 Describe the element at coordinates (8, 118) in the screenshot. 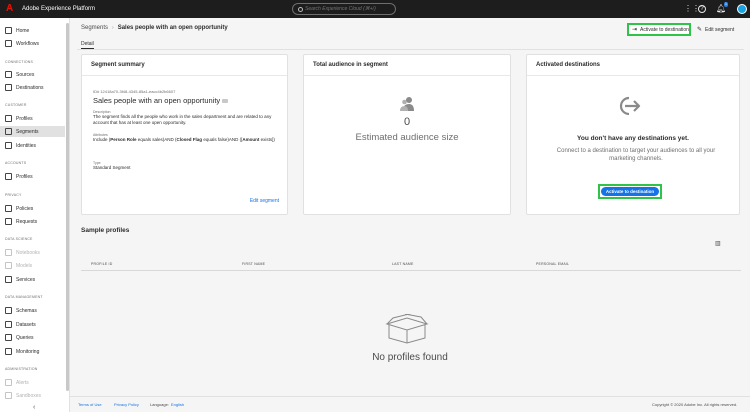

I see `profiles-icon` at that location.